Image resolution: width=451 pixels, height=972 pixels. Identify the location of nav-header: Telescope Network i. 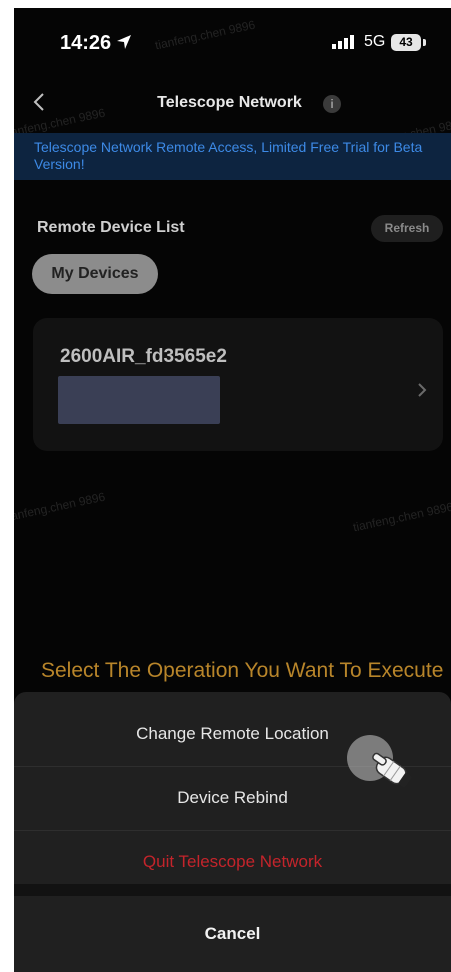
(232, 103).